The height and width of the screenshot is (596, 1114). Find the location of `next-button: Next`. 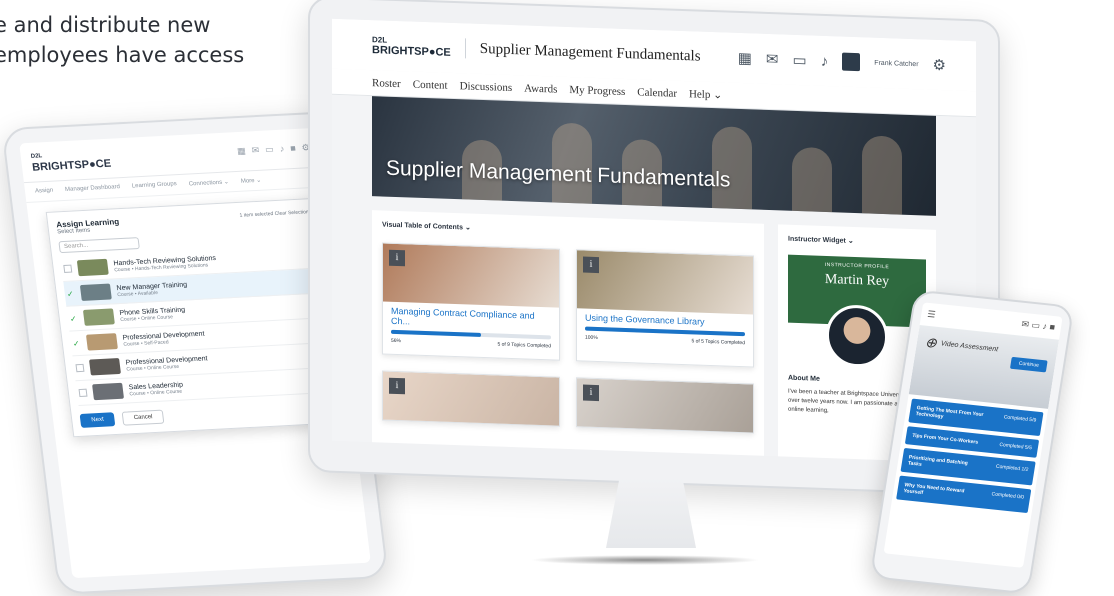

next-button: Next is located at coordinates (97, 420).